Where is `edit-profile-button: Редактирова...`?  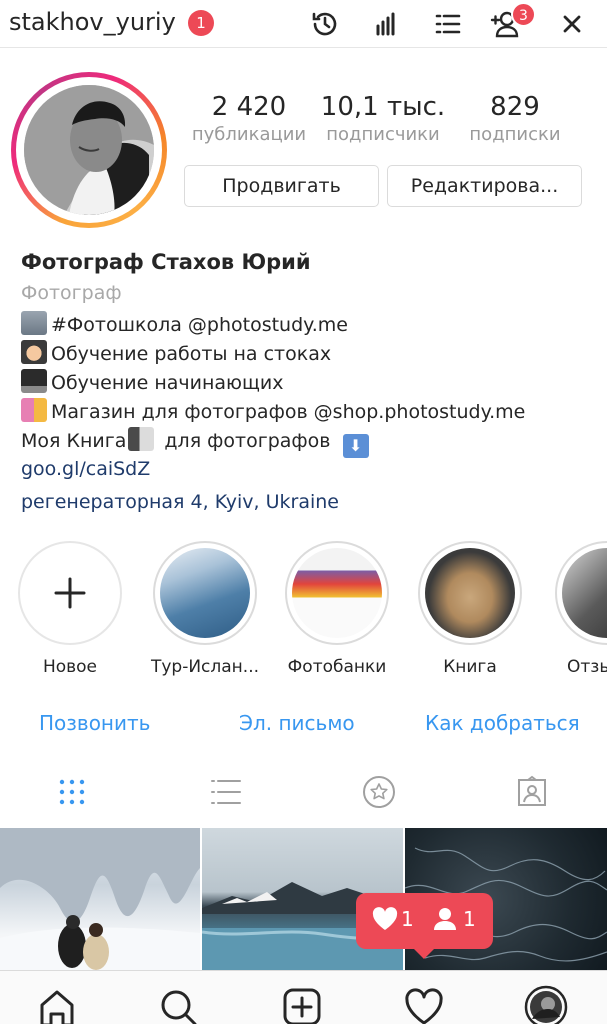 edit-profile-button: Редактирова... is located at coordinates (484, 186).